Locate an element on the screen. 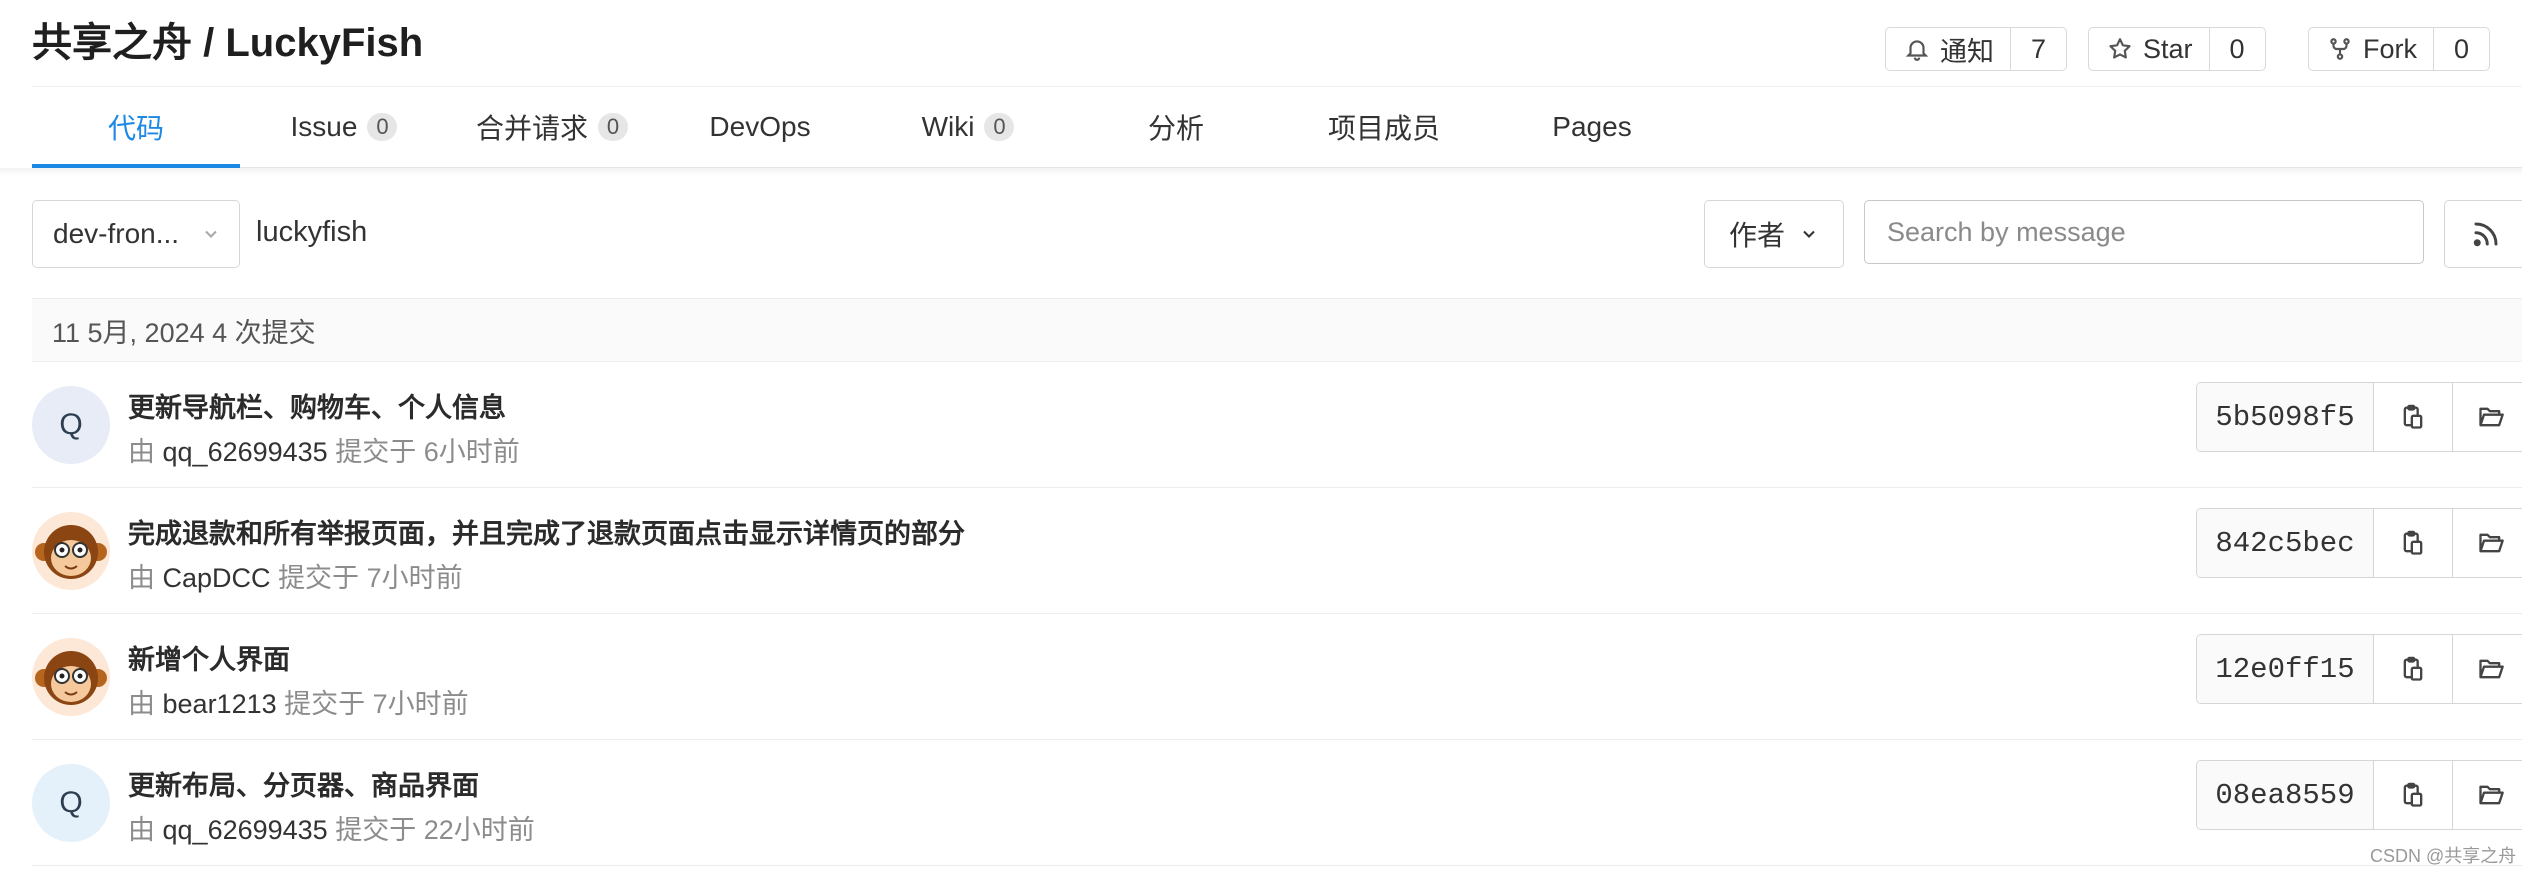 Image resolution: width=2522 pixels, height=872 pixels. commit-author-link: CapDCC is located at coordinates (217, 578).